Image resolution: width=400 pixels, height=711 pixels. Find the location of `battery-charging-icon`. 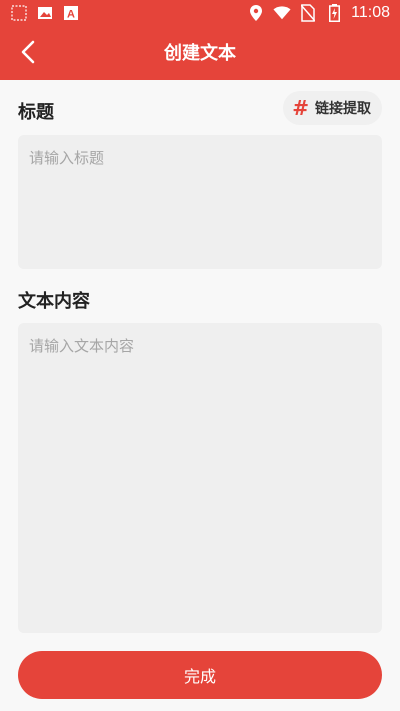

battery-charging-icon is located at coordinates (334, 13).